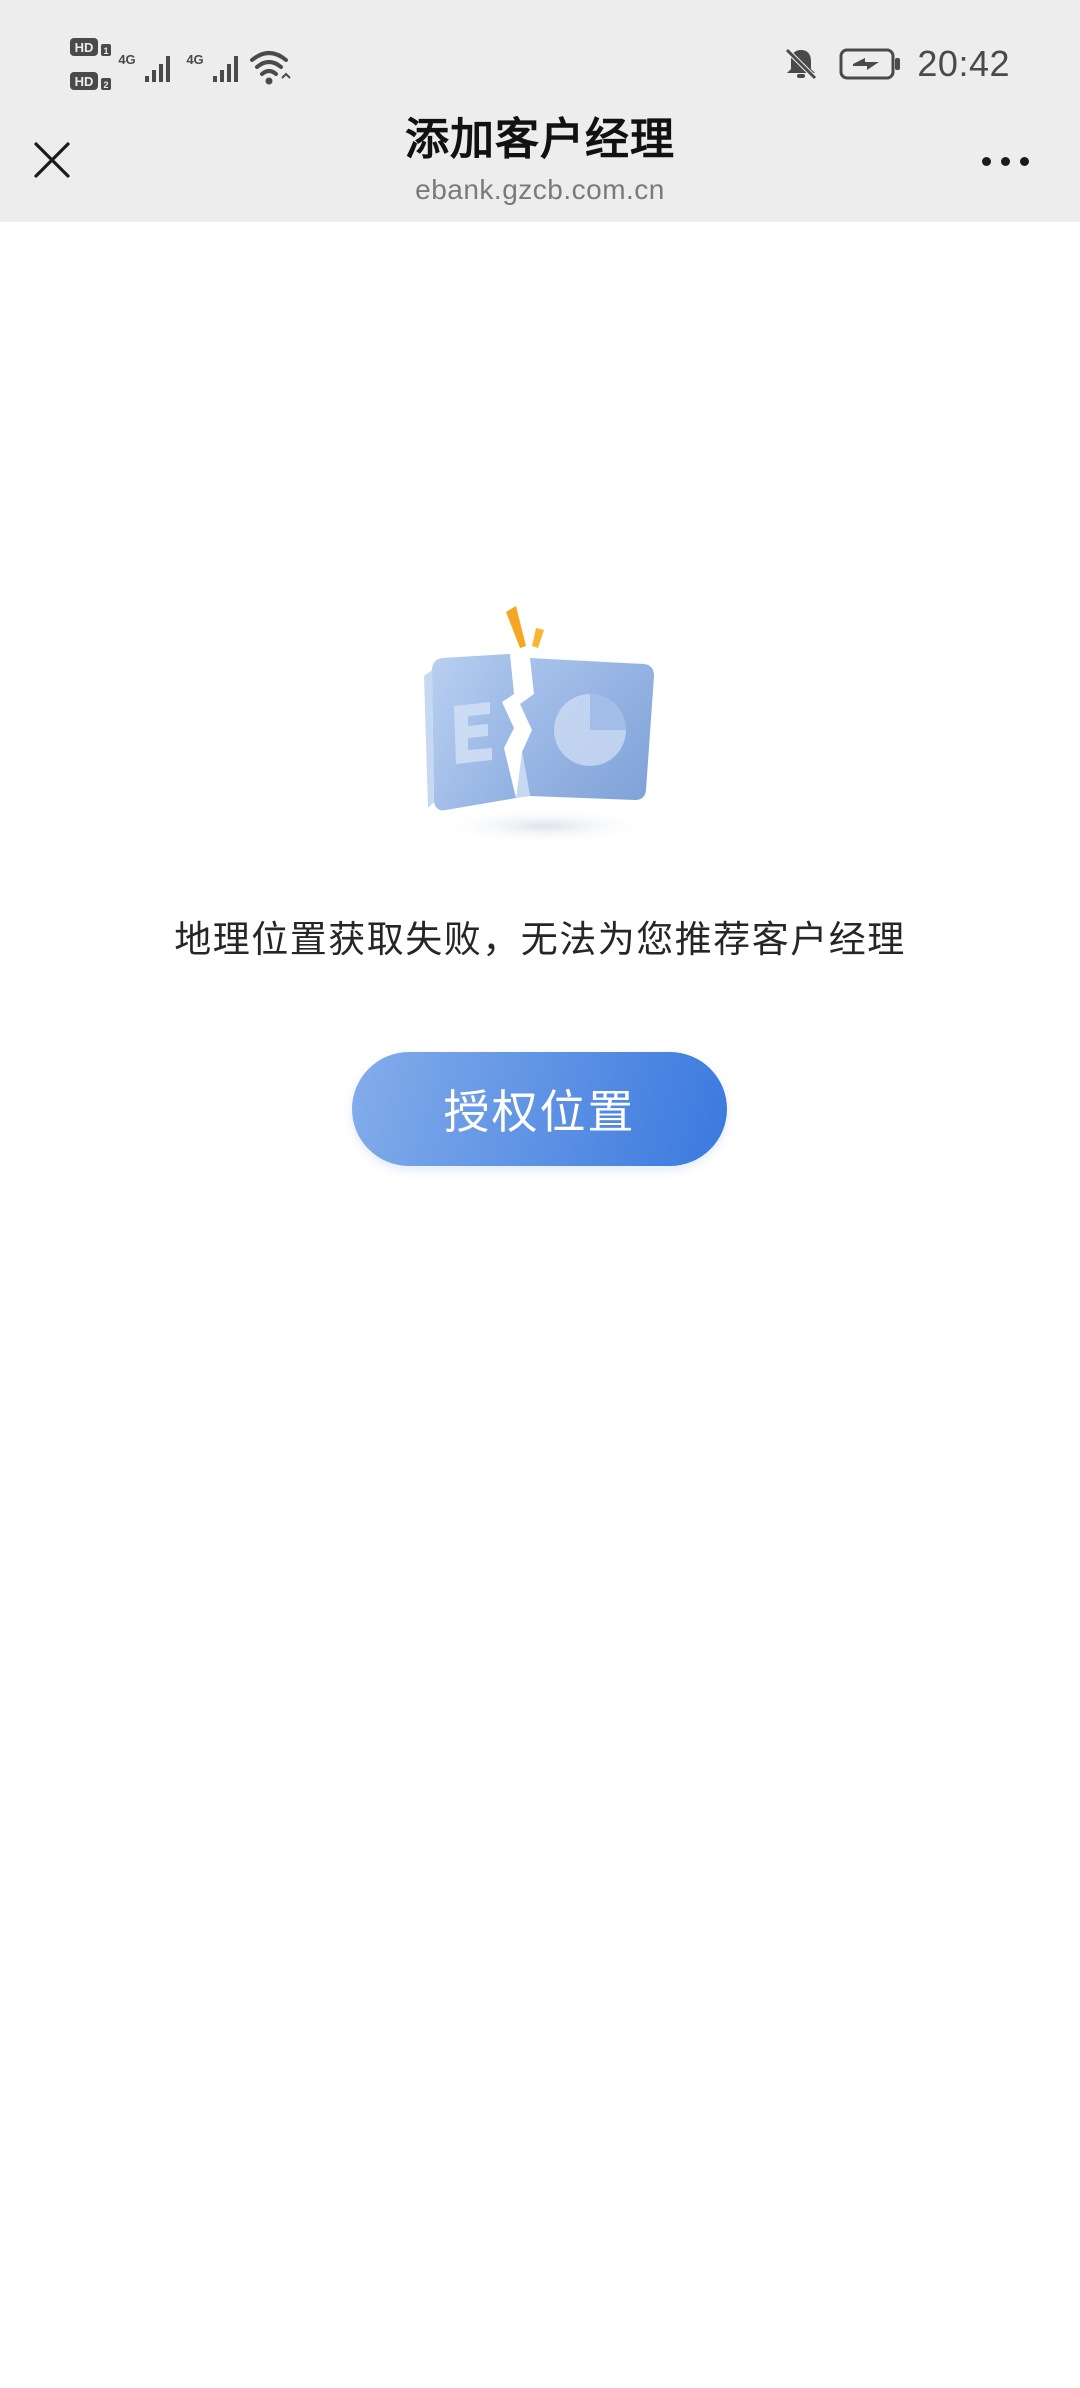 The image size is (1080, 2388). What do you see at coordinates (84, 81) in the screenshot?
I see `sim2-label: HD` at bounding box center [84, 81].